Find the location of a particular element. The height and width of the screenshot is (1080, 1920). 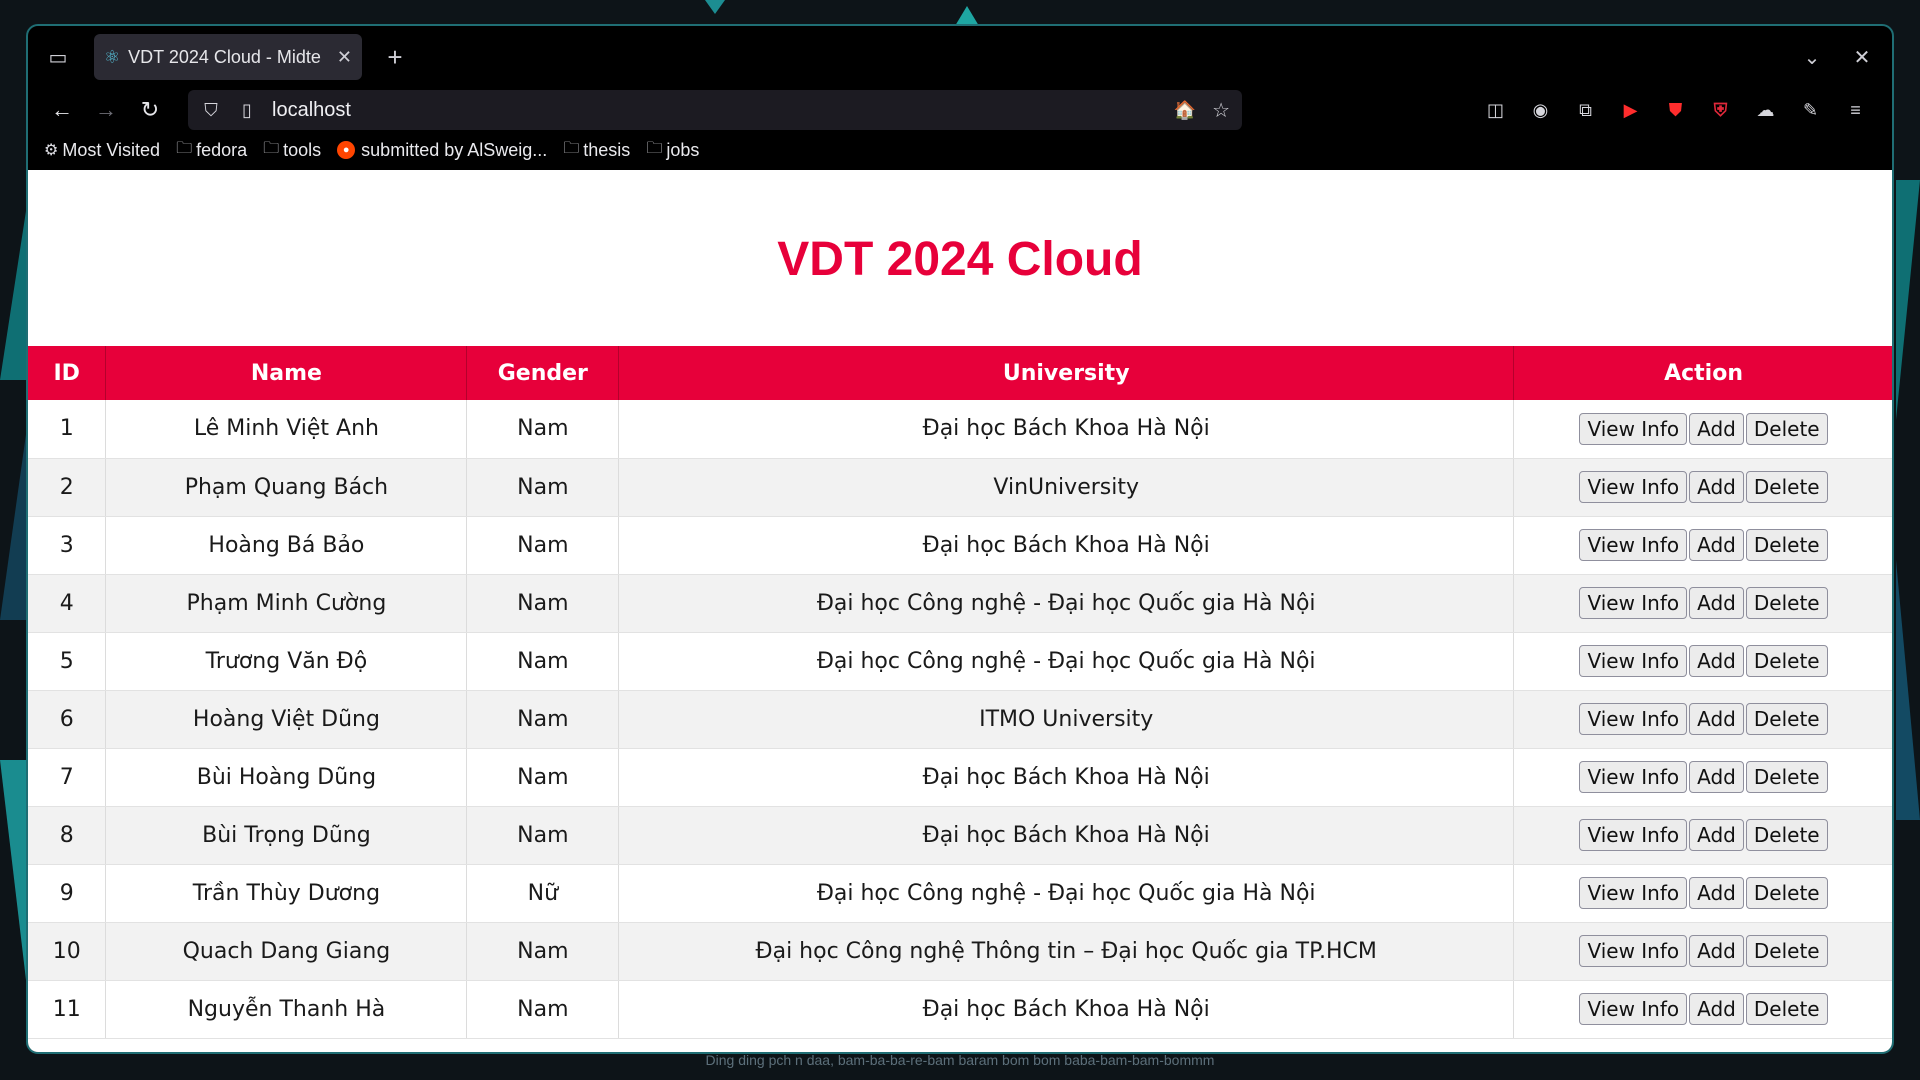

cell-id: 3 is located at coordinates (67, 545).